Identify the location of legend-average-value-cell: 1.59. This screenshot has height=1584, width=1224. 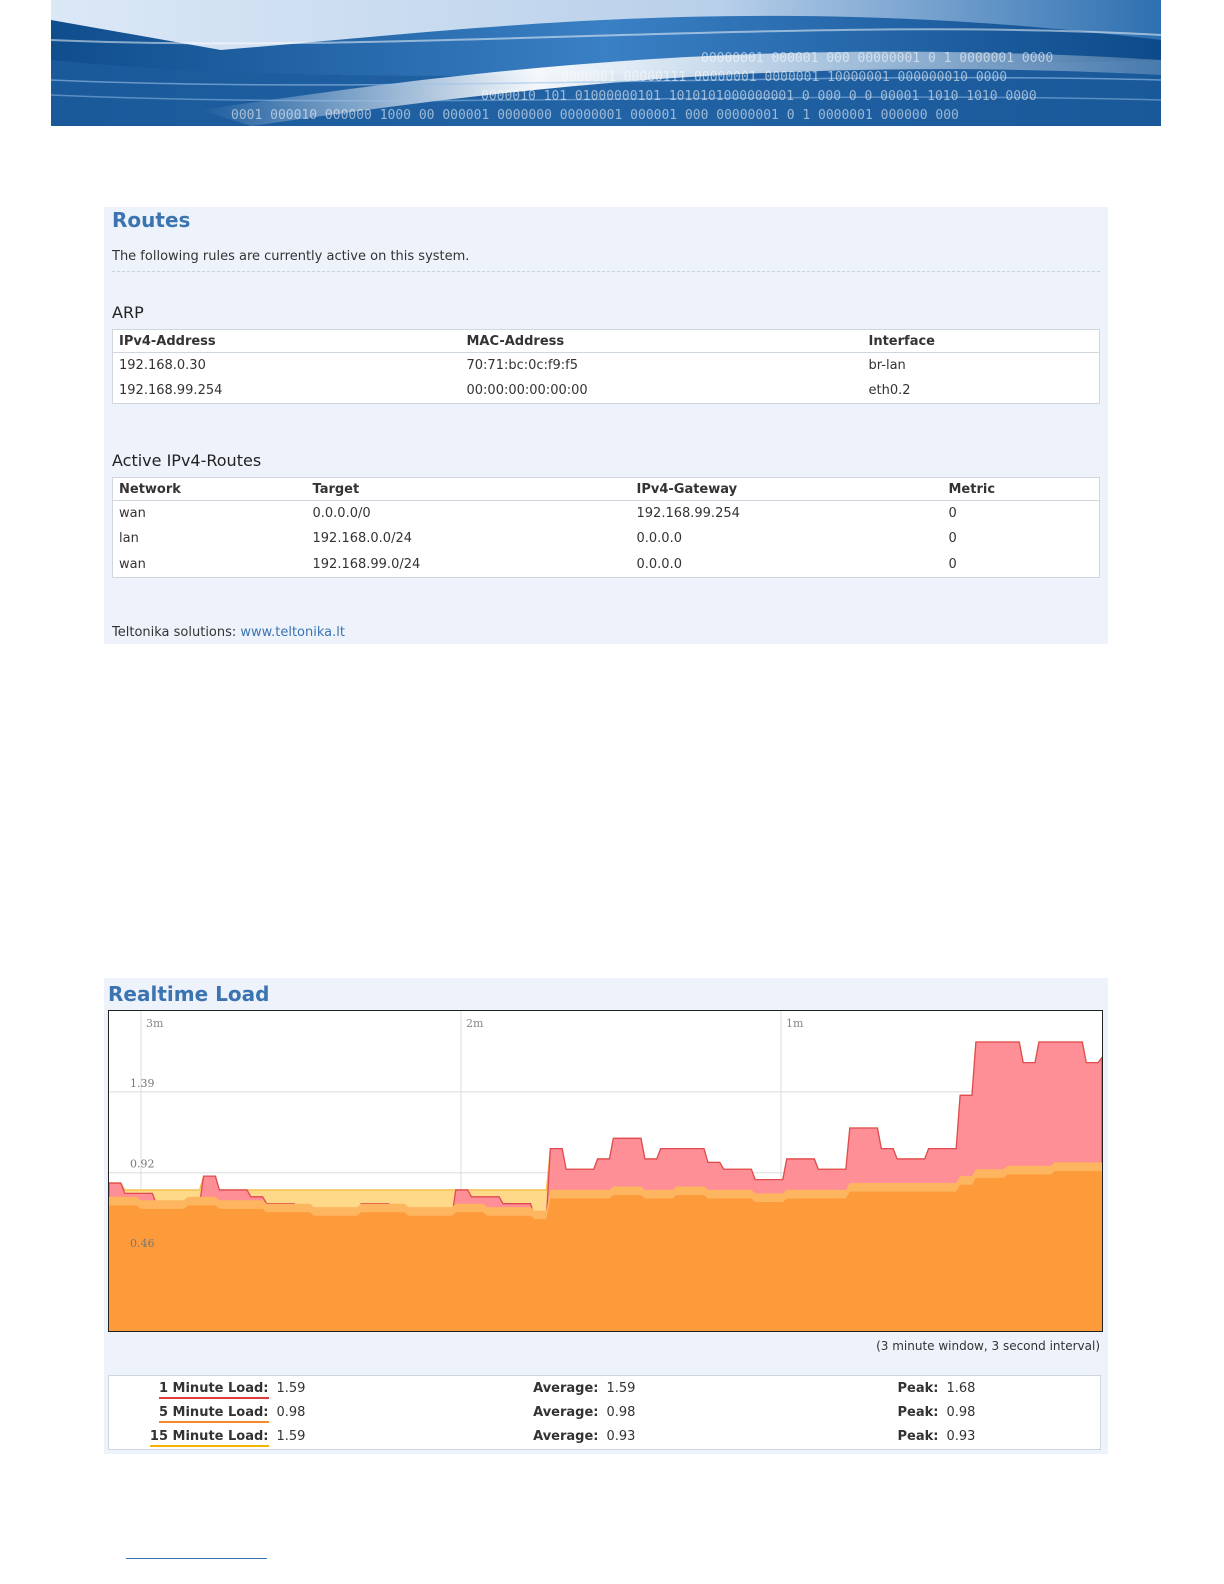
(738, 1388).